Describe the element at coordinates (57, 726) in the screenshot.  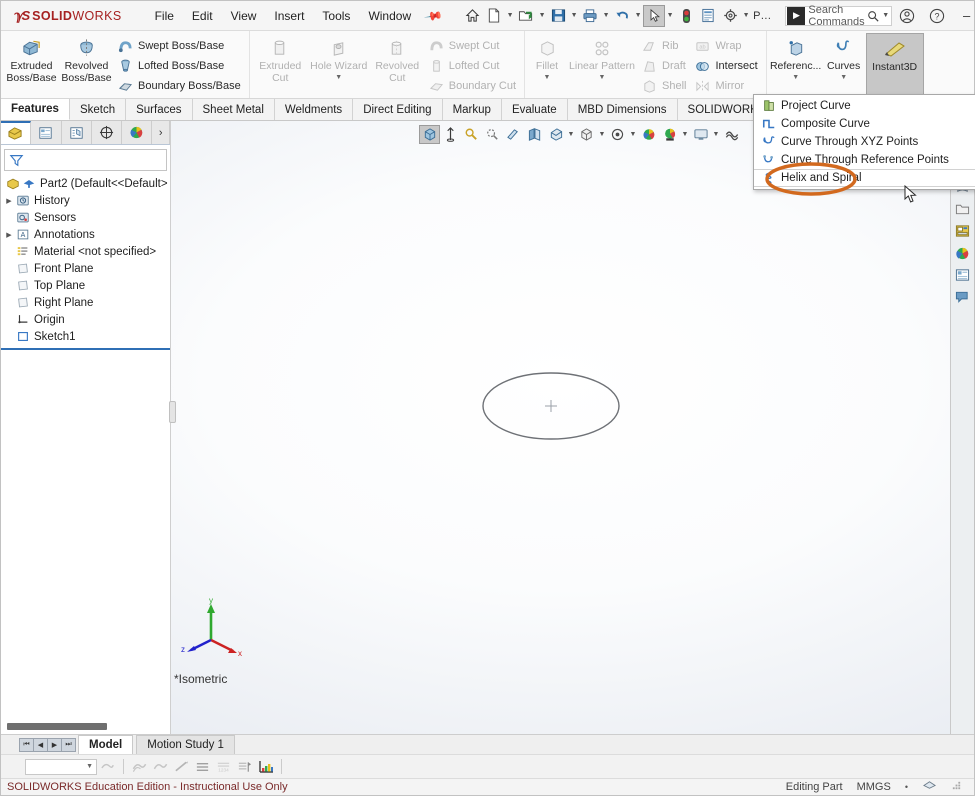
I see `tree-horizontal-scrollbar` at that location.